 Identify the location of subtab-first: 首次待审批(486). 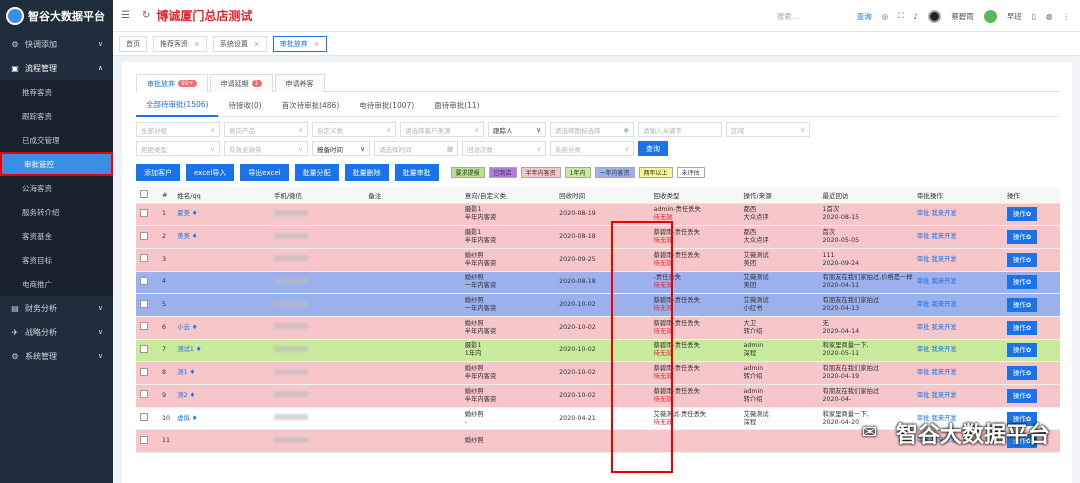
(311, 106).